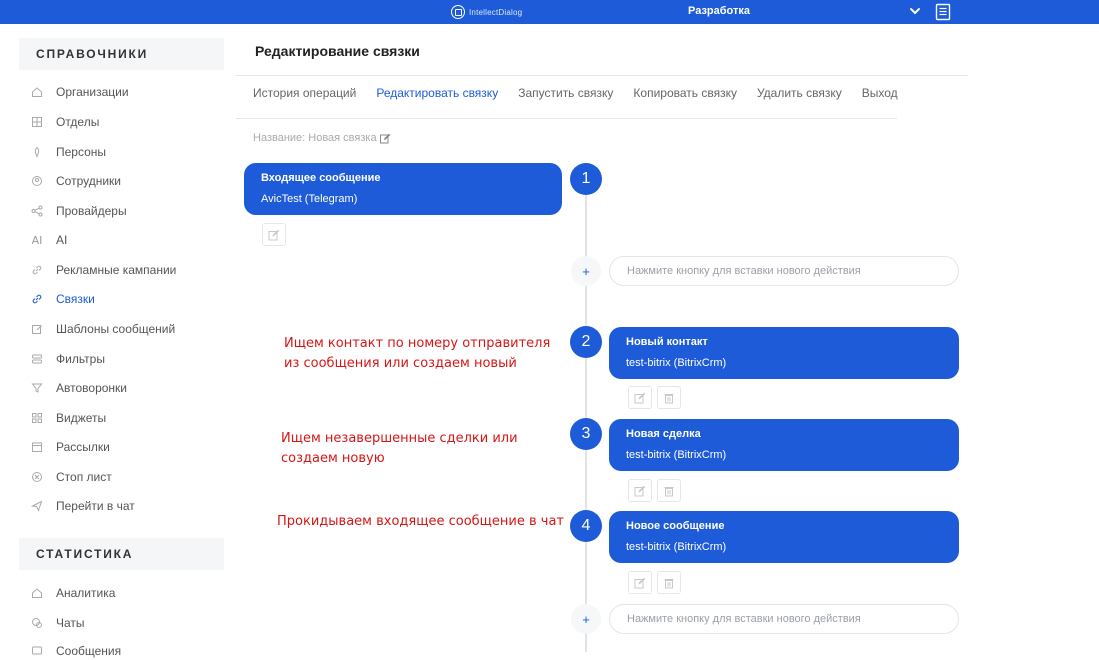 The height and width of the screenshot is (660, 1099). What do you see at coordinates (37, 651) in the screenshot?
I see `messages-icon` at bounding box center [37, 651].